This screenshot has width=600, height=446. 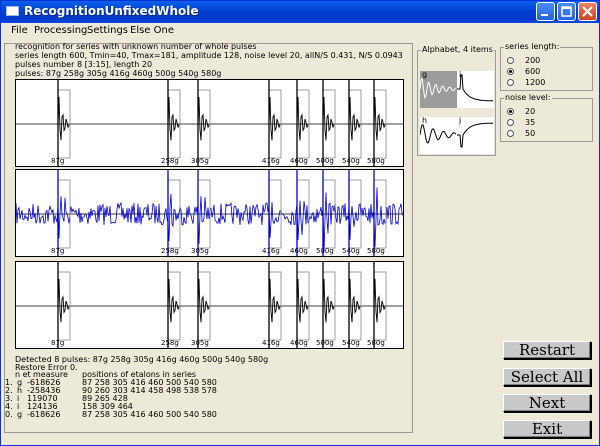 I want to click on radio-label: 20, so click(x=530, y=111).